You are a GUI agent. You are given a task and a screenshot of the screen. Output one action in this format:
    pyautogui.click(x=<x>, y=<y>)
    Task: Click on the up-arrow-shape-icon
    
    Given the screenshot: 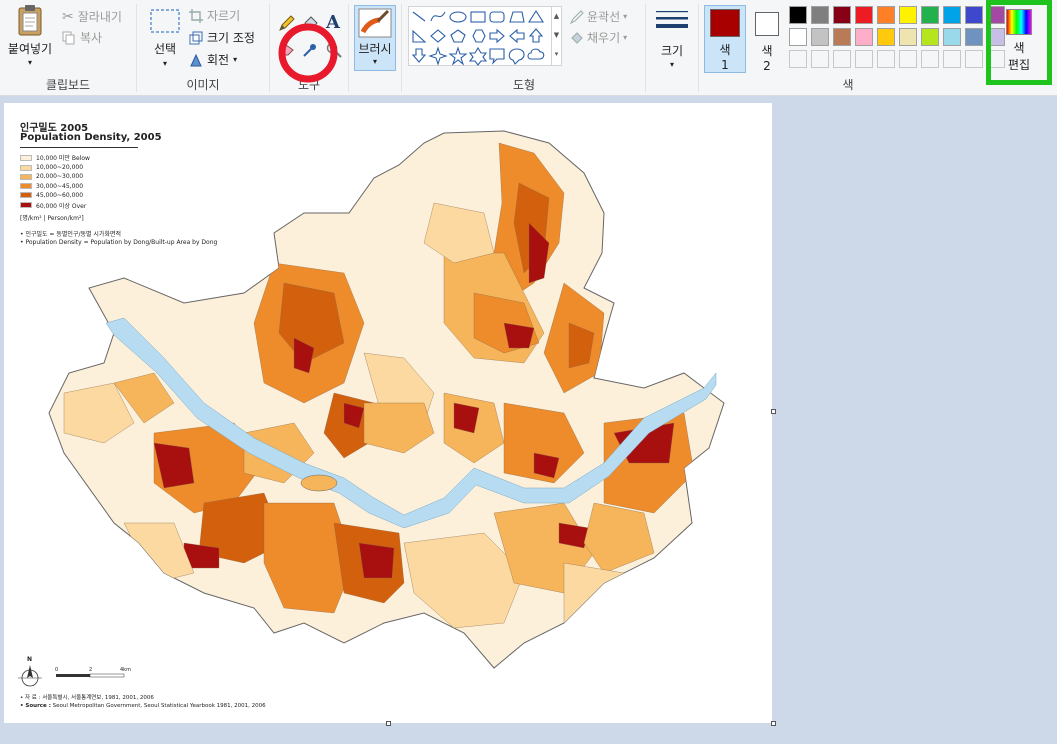 What is the action you would take?
    pyautogui.click(x=536, y=35)
    